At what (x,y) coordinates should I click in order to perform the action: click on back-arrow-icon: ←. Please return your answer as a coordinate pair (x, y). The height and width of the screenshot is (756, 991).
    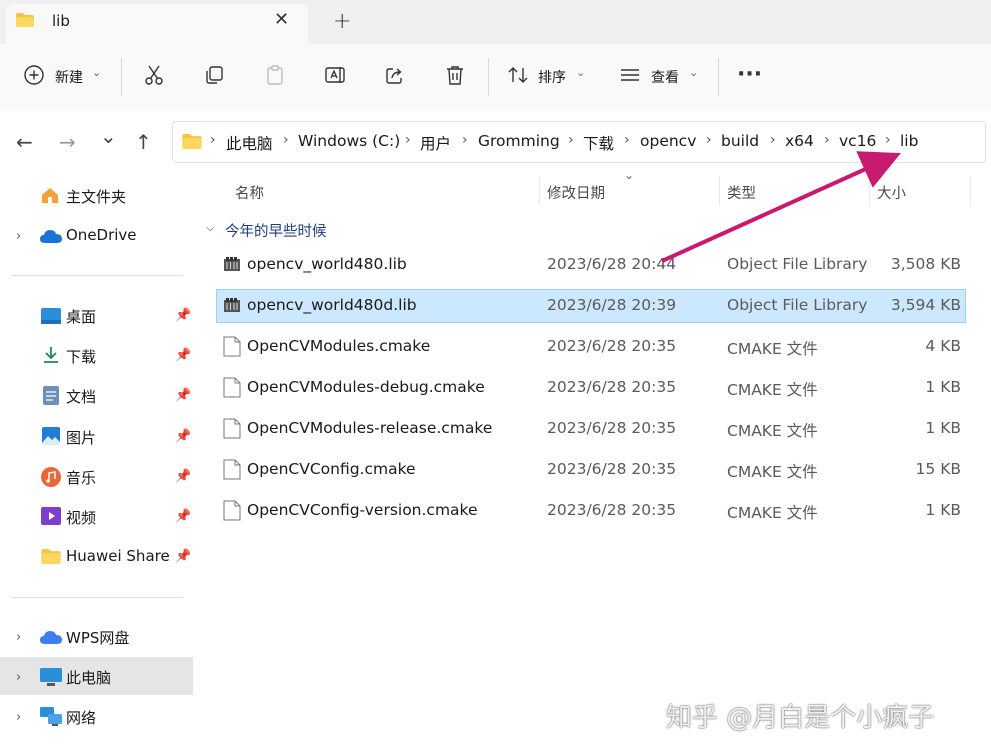
    Looking at the image, I should click on (24, 142).